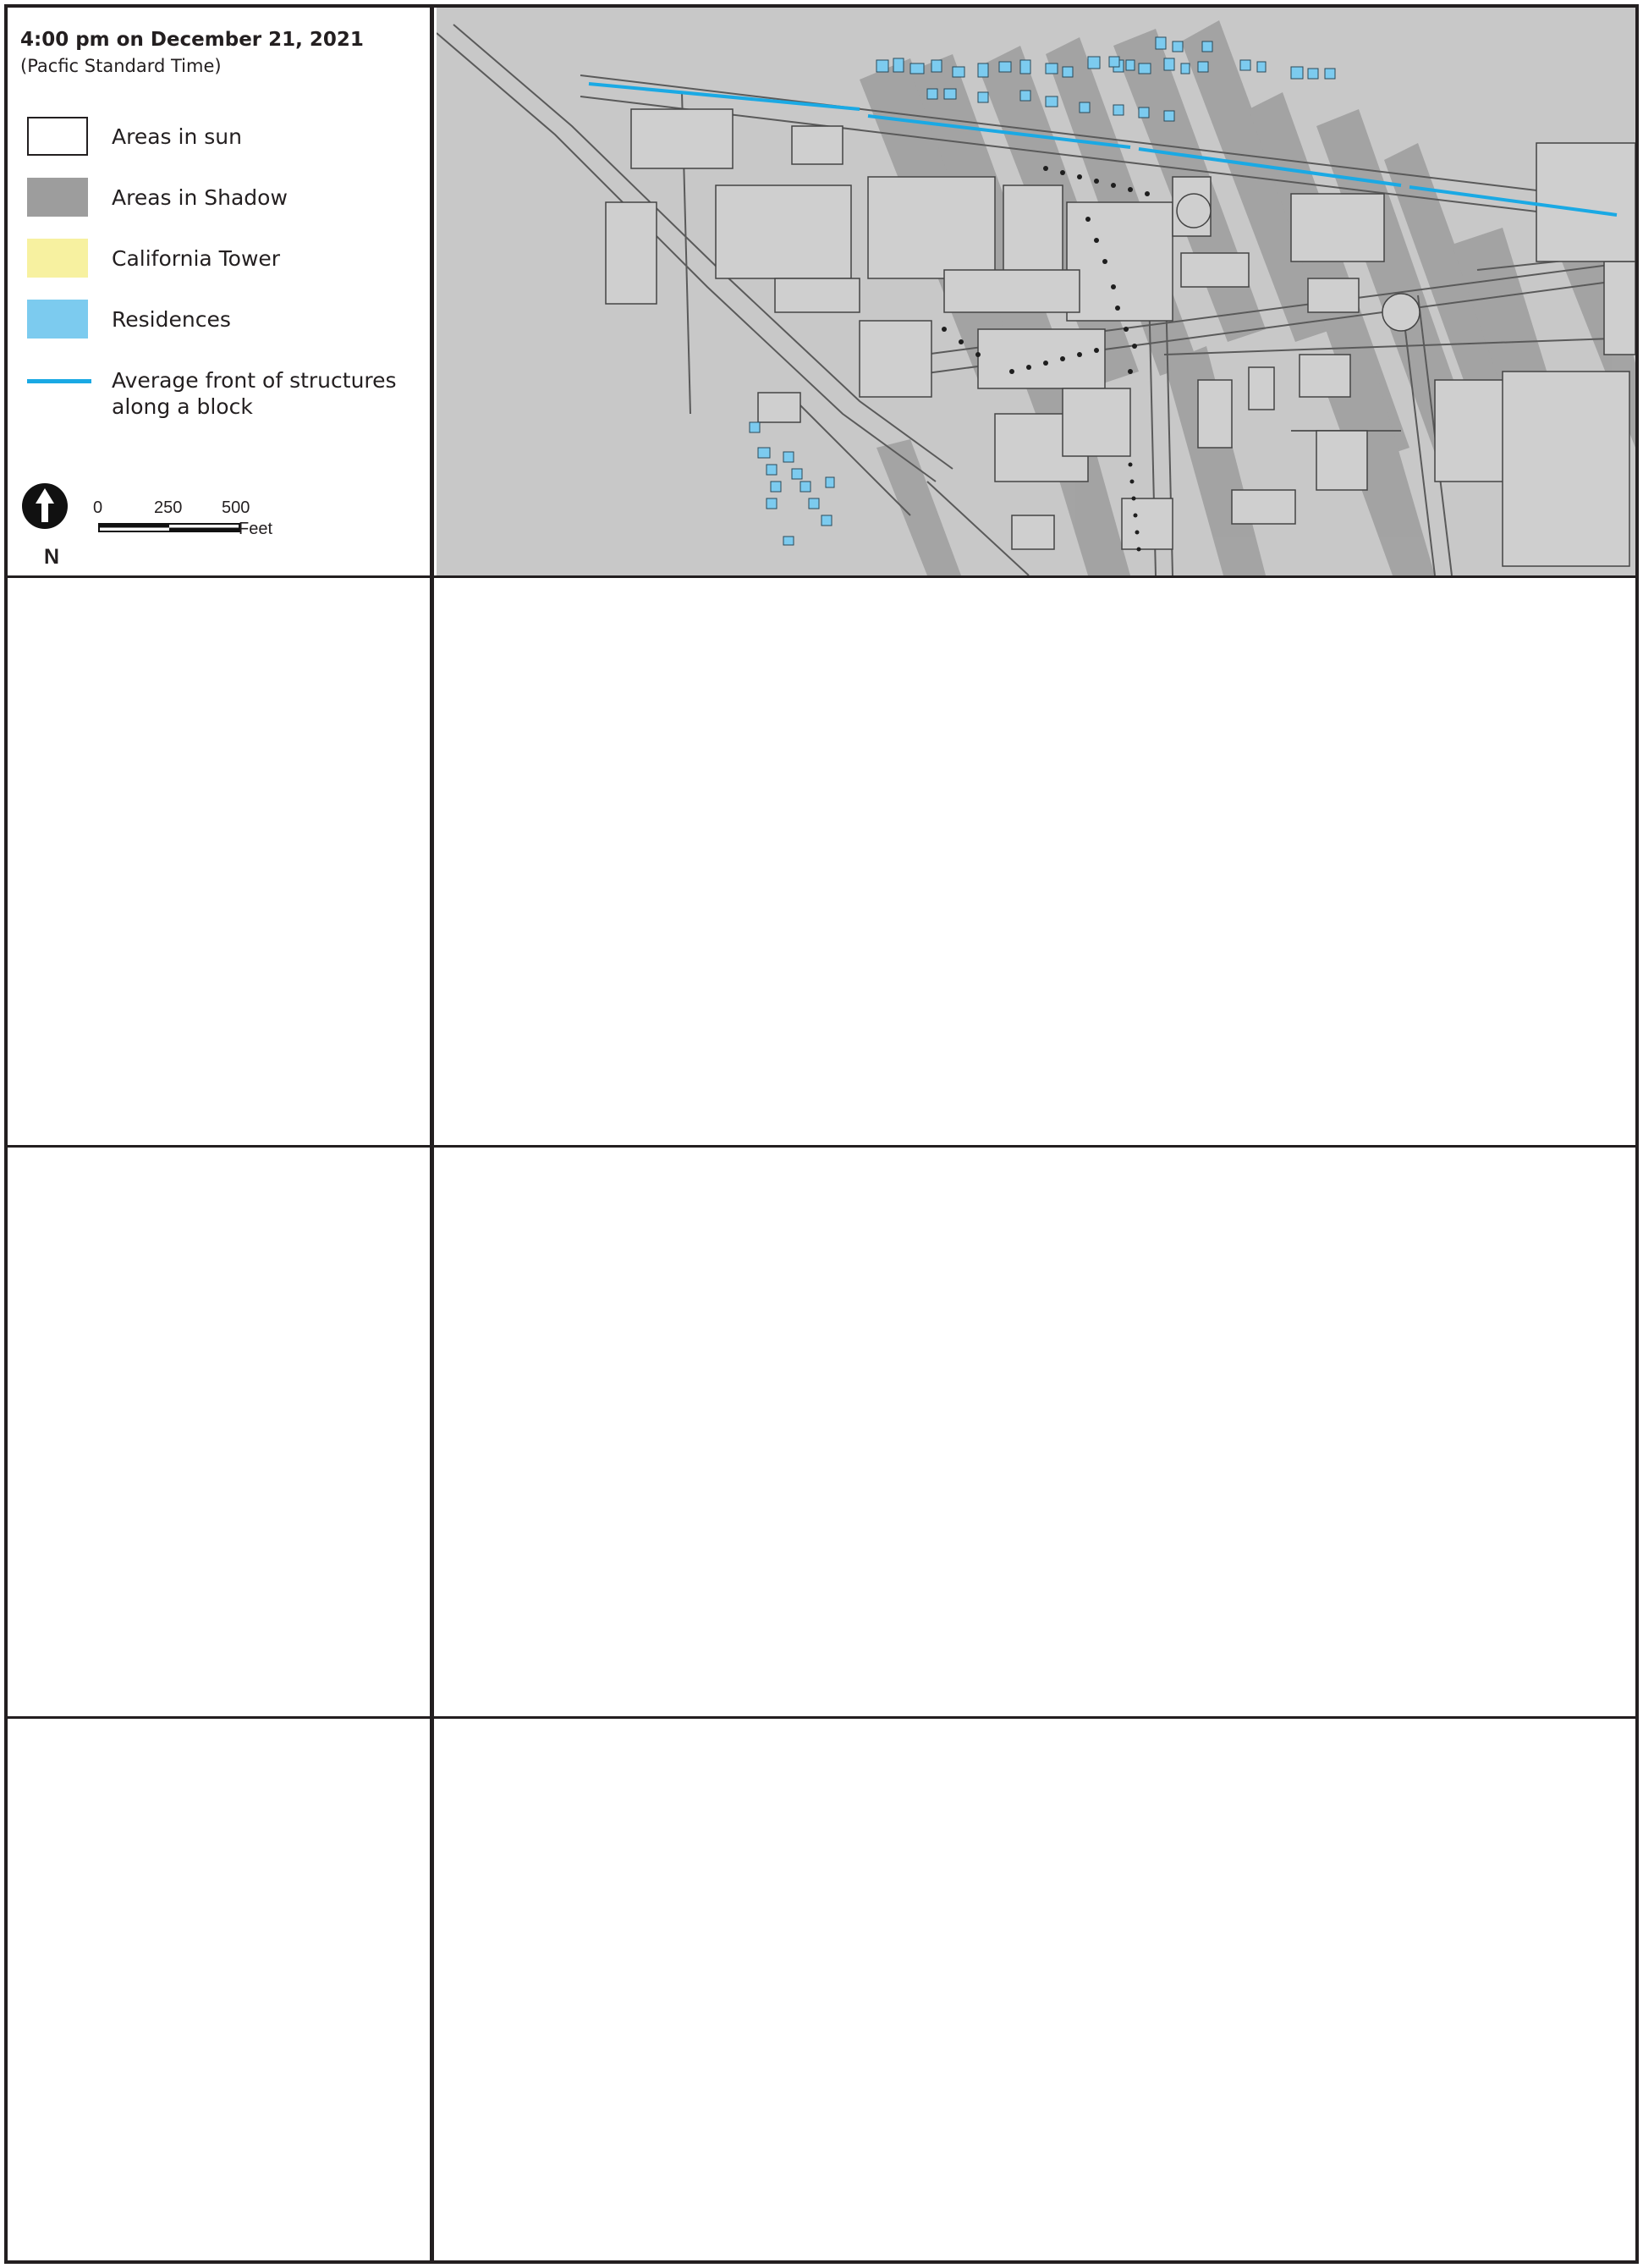 The image size is (1643, 2268). I want to click on scale-bar-graphic, so click(169, 527).